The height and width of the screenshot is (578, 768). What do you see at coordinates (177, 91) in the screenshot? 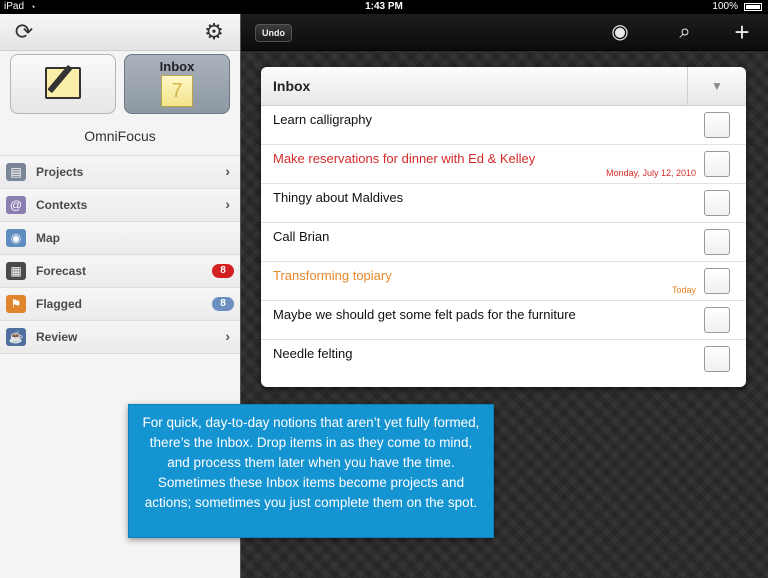
I see `inbox-count: 7` at bounding box center [177, 91].